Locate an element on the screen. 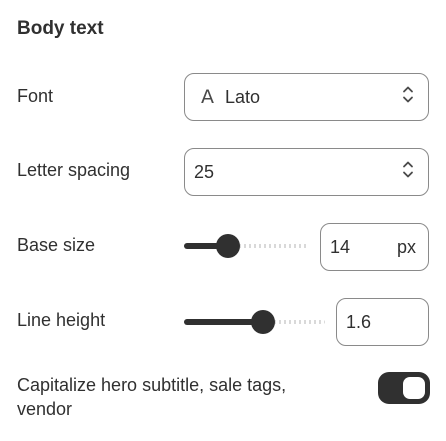  base-size-slider is located at coordinates (246, 246).